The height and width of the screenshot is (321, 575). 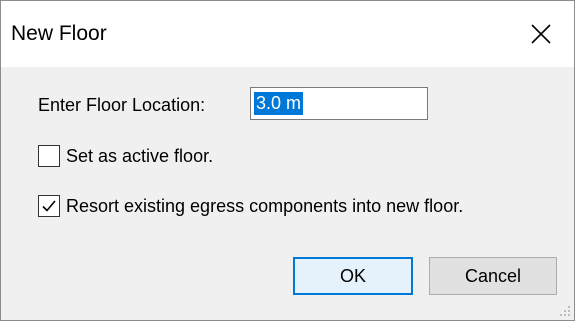 What do you see at coordinates (279, 103) in the screenshot?
I see `floor-location-value: 3.0 m` at bounding box center [279, 103].